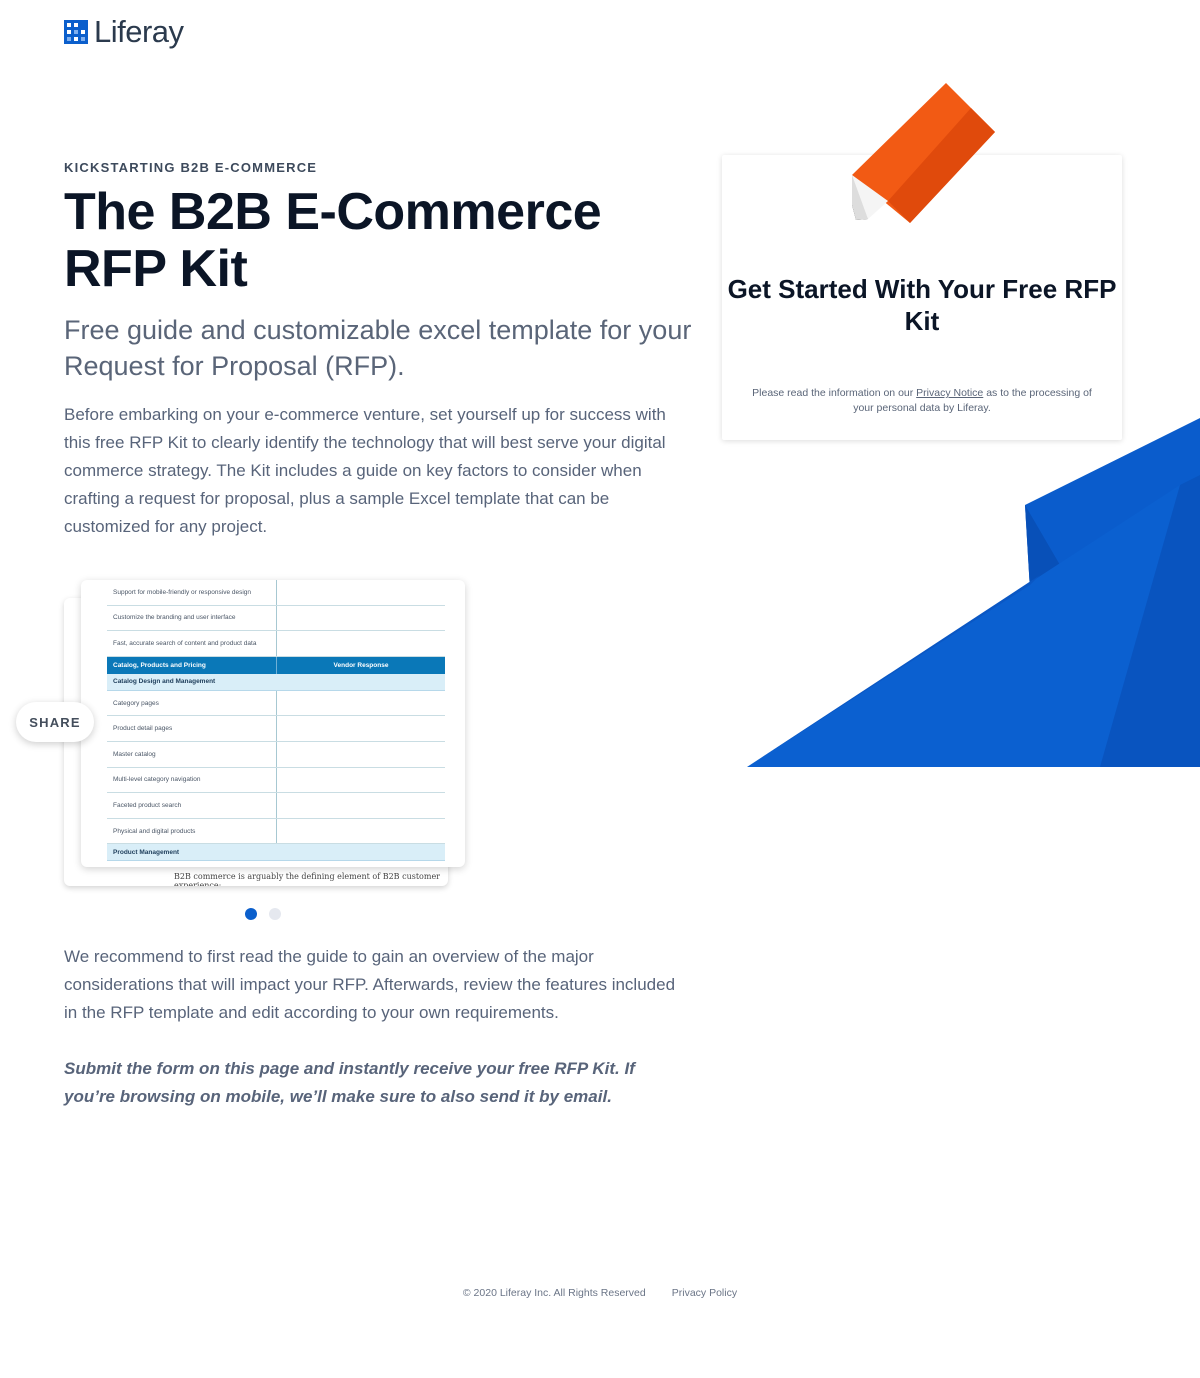  I want to click on eyebrow: KICKSTARTING B2B E-COMMERCE, so click(191, 167).